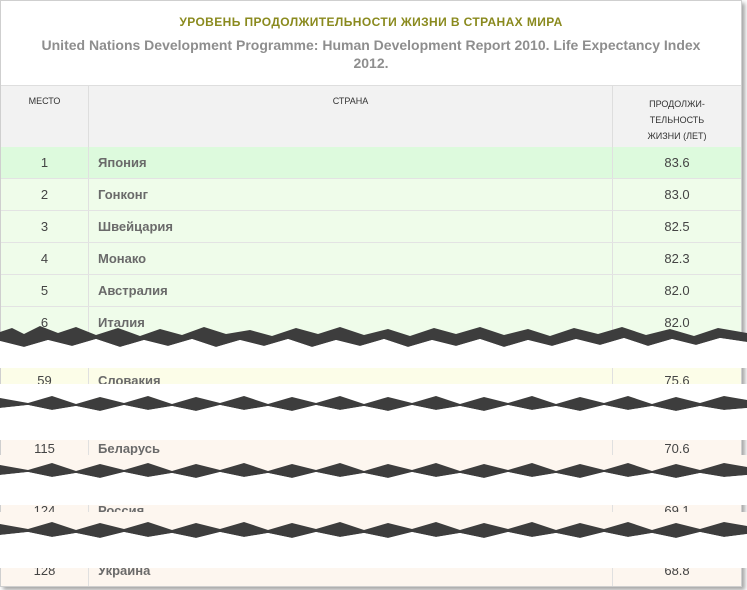 Image resolution: width=747 pixels, height=590 pixels. I want to click on table-row: 3 Швейцария 82.5, so click(371, 227).